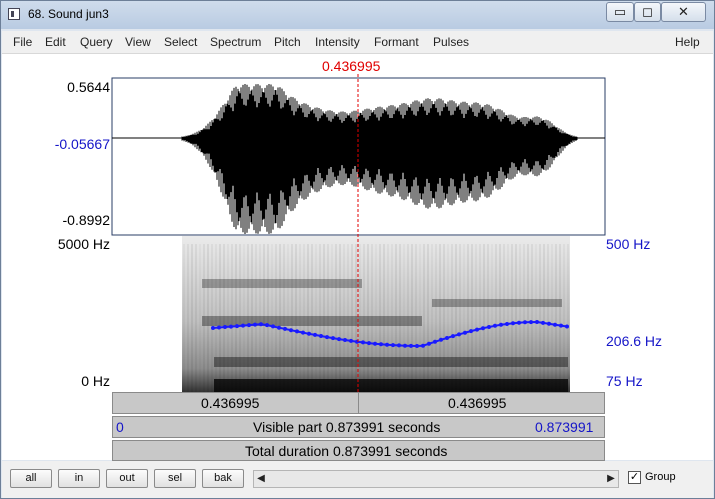  I want to click on maximize-button: ◻, so click(647, 12).